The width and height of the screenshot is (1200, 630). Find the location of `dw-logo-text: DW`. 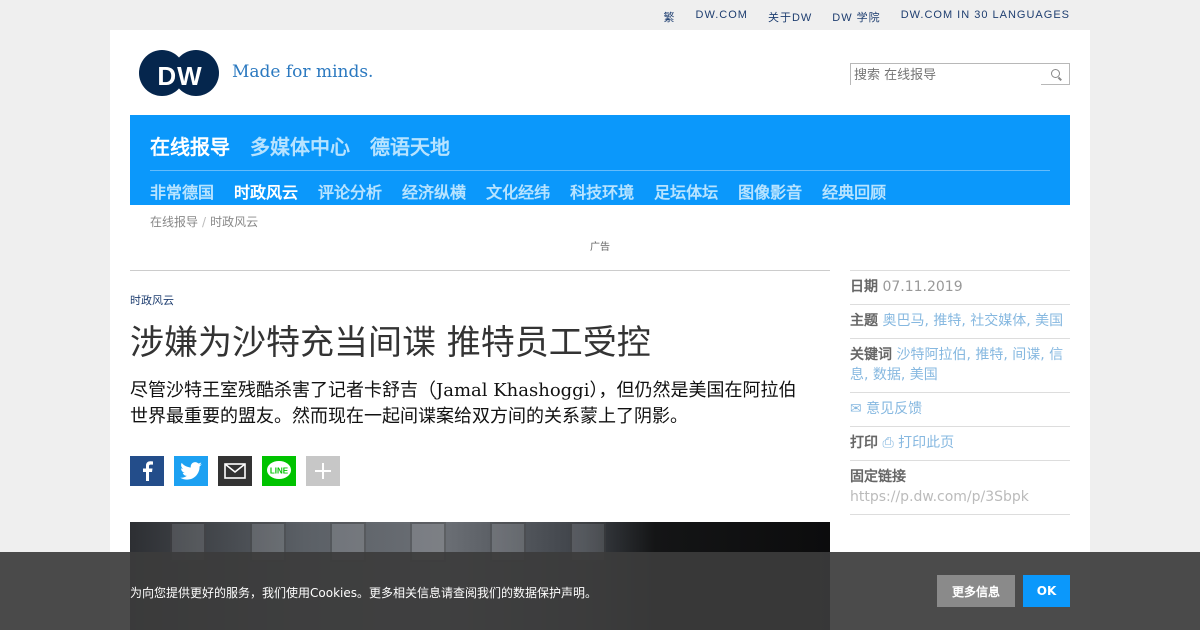

dw-logo-text: DW is located at coordinates (180, 76).